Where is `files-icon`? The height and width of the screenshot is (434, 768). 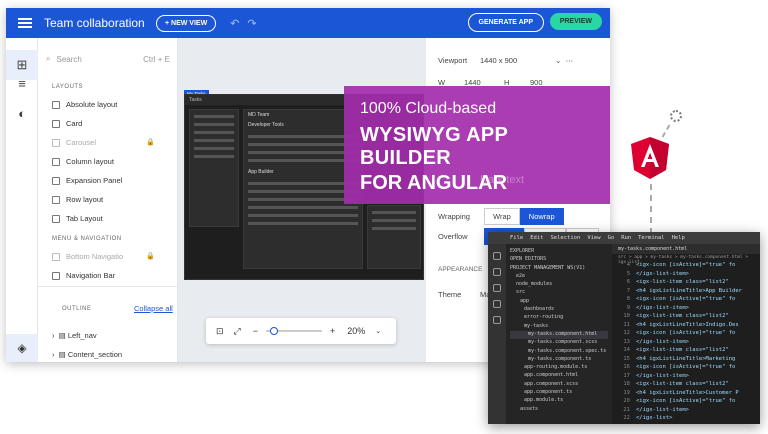
files-icon is located at coordinates (497, 256).